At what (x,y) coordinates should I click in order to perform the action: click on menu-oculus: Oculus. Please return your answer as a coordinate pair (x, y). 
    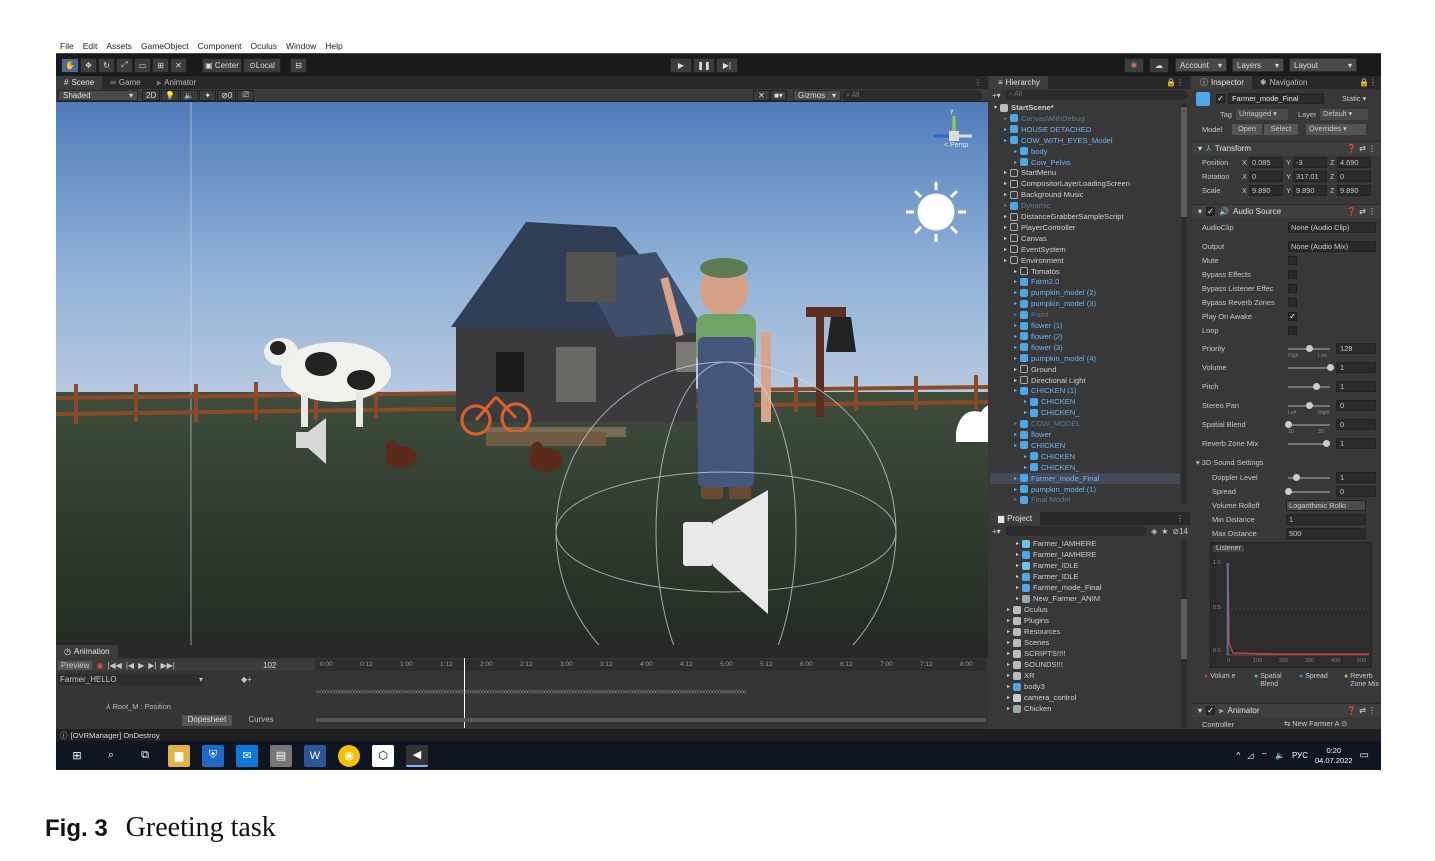
    Looking at the image, I should click on (264, 46).